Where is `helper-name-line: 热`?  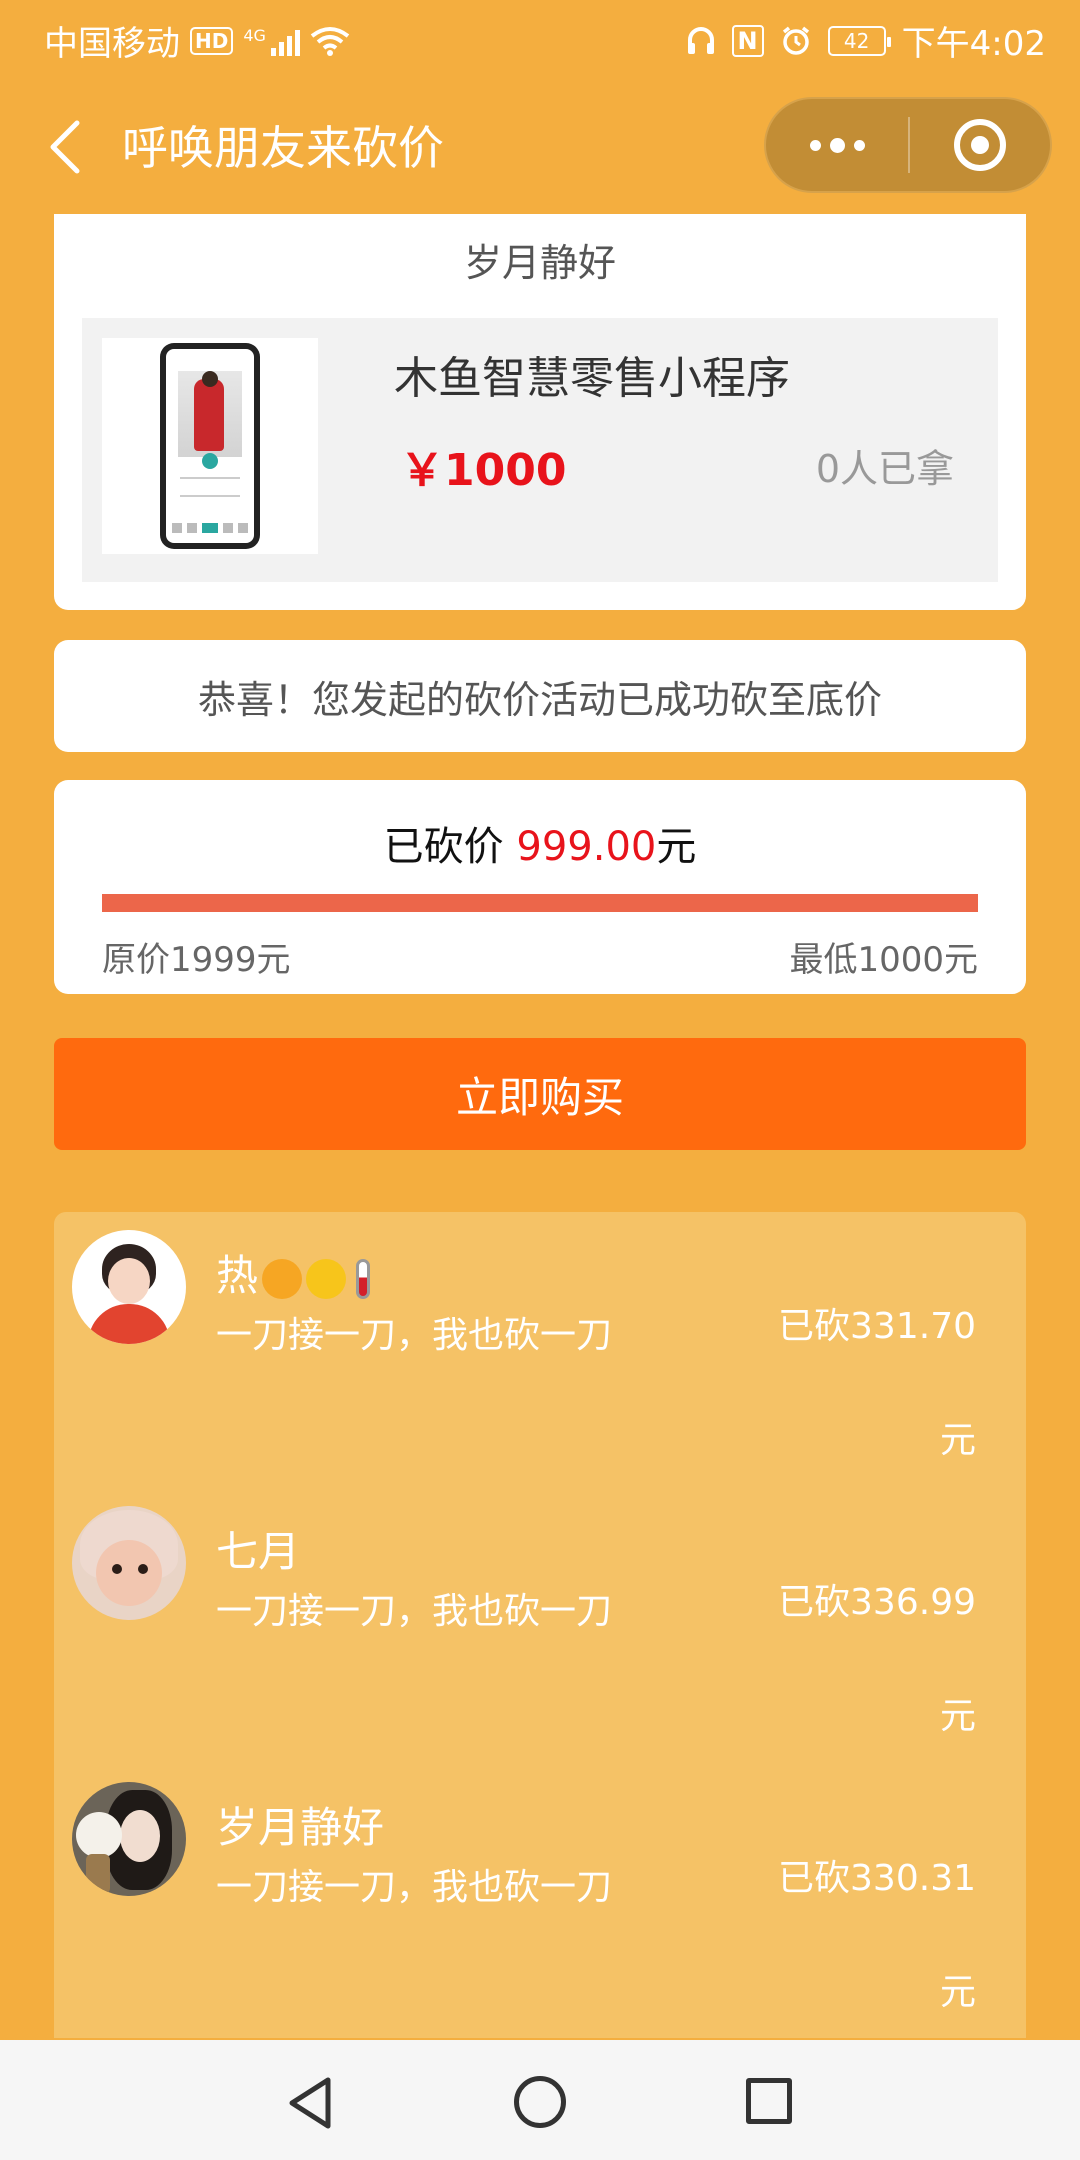 helper-name-line: 热 is located at coordinates (293, 1272).